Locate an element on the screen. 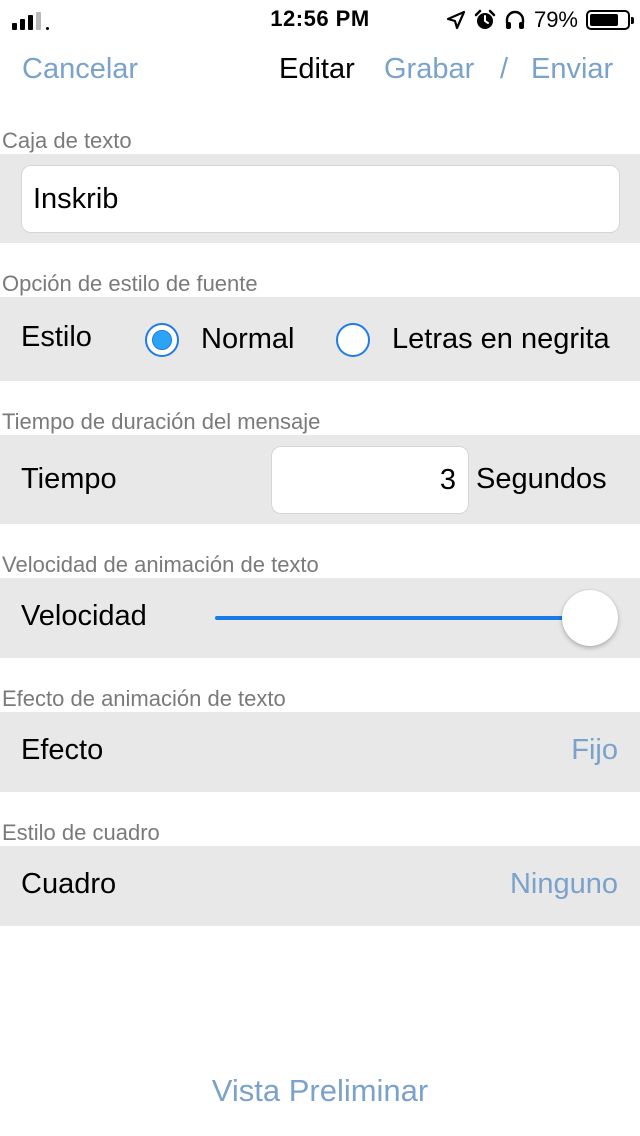 This screenshot has height=1136, width=640. frame-header: Estilo de cuadro is located at coordinates (81, 832).